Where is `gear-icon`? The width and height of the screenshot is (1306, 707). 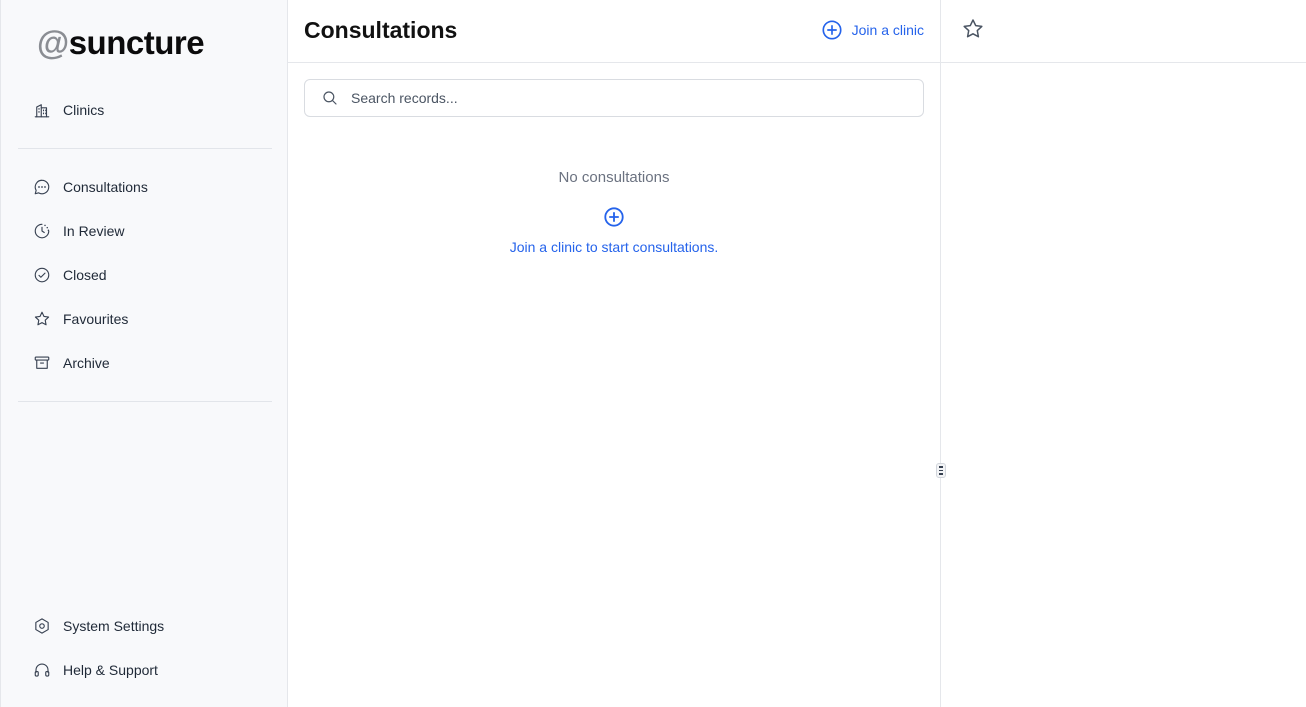 gear-icon is located at coordinates (42, 626).